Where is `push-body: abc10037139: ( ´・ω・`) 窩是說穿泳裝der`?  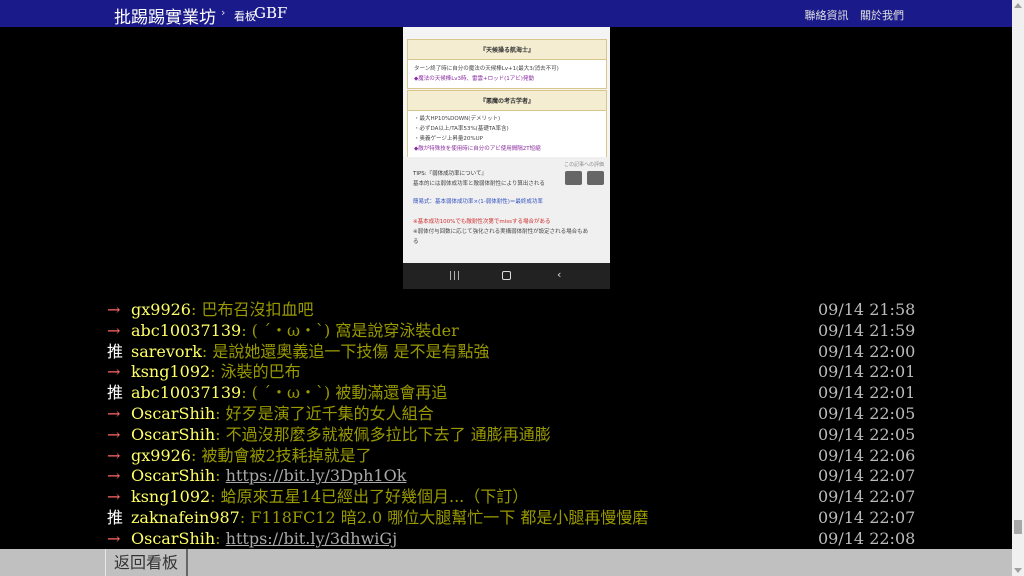 push-body: abc10037139: ( ´・ω・`) 窩是說穿泳裝der is located at coordinates (295, 330).